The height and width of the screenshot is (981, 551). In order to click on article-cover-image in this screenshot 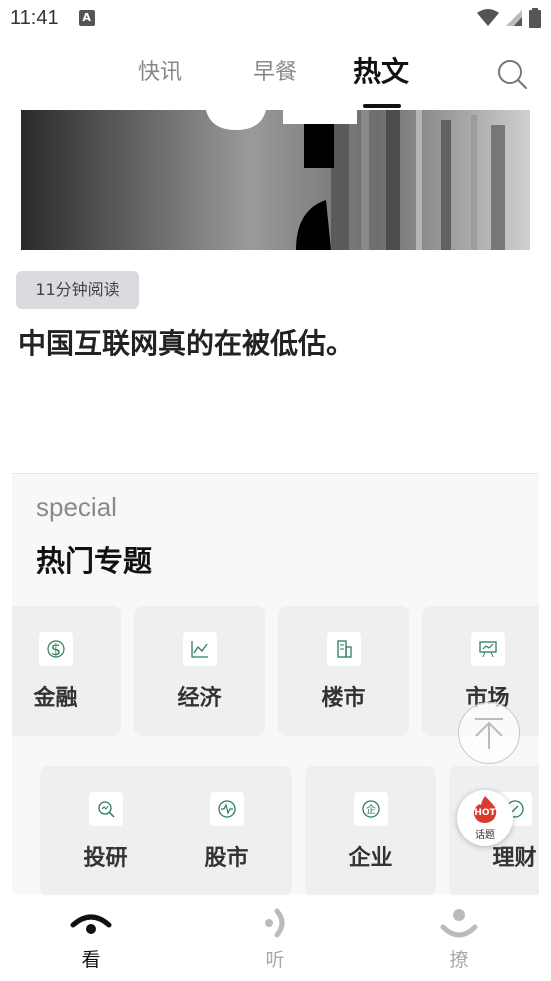, I will do `click(275, 180)`.